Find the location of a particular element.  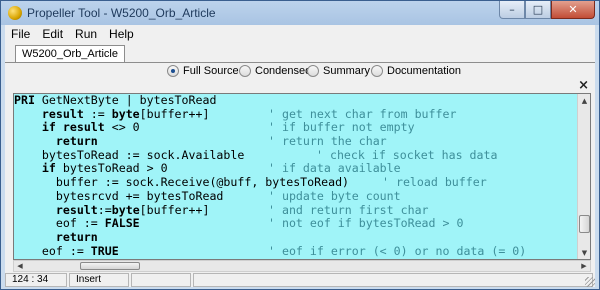

tab-w5200-orb-article: W5200_Orb_Article is located at coordinates (70, 54).